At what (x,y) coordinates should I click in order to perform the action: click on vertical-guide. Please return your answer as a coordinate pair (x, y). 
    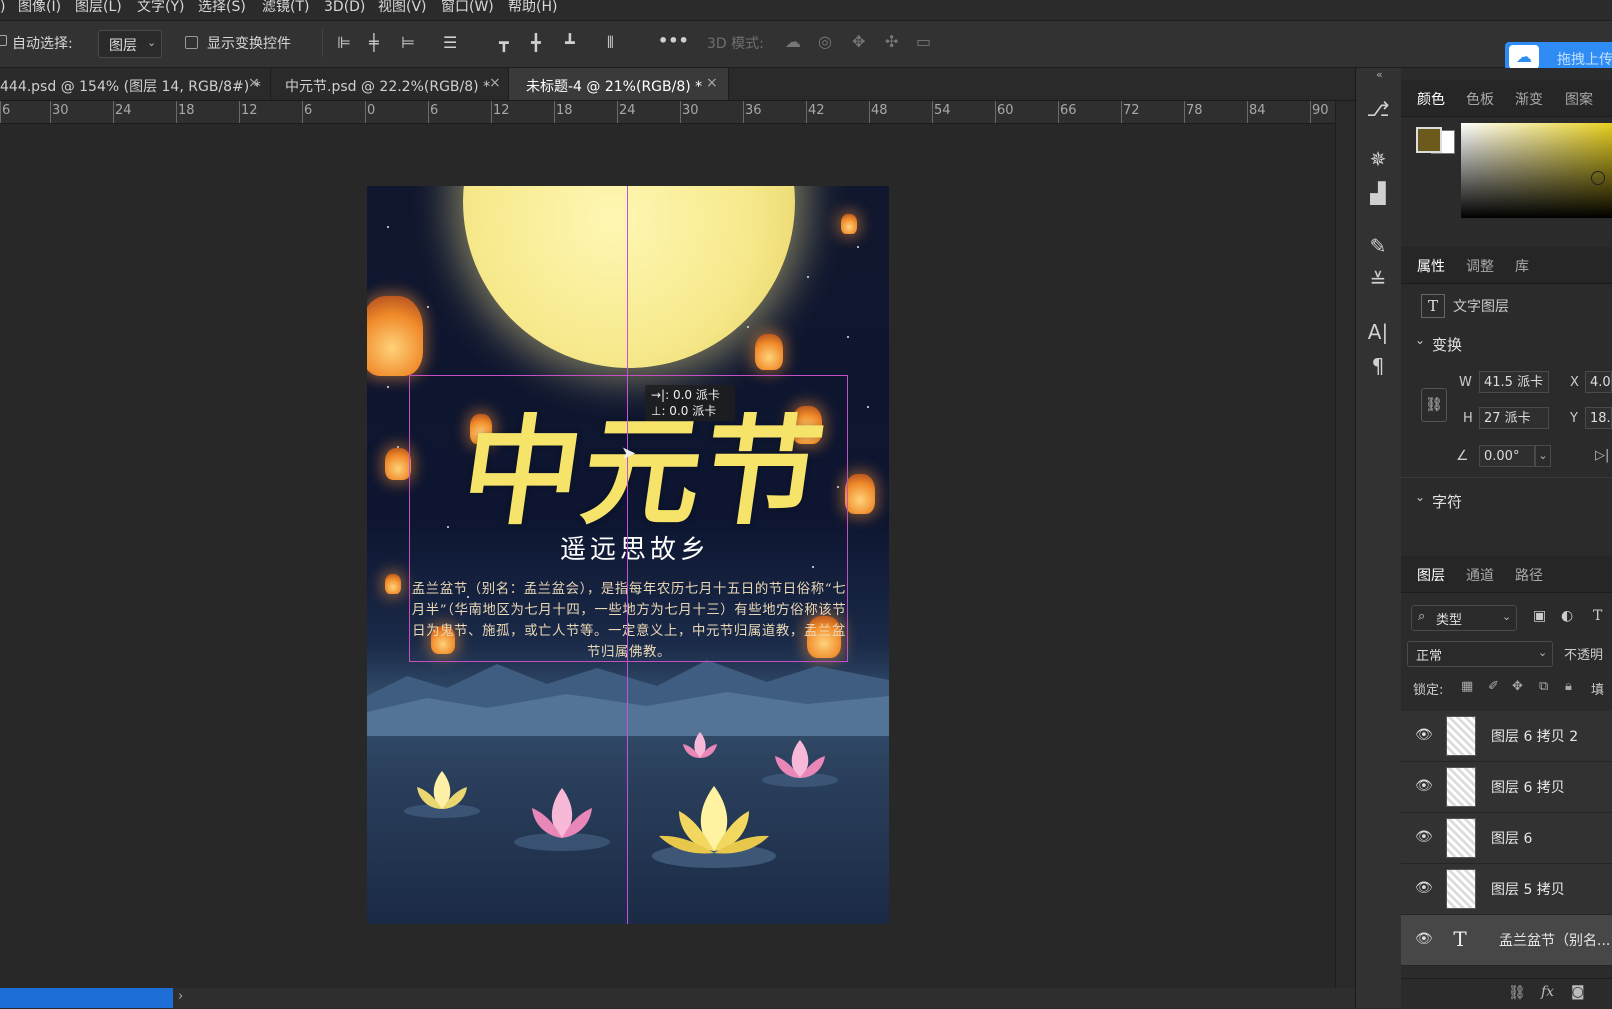
    Looking at the image, I should click on (627, 555).